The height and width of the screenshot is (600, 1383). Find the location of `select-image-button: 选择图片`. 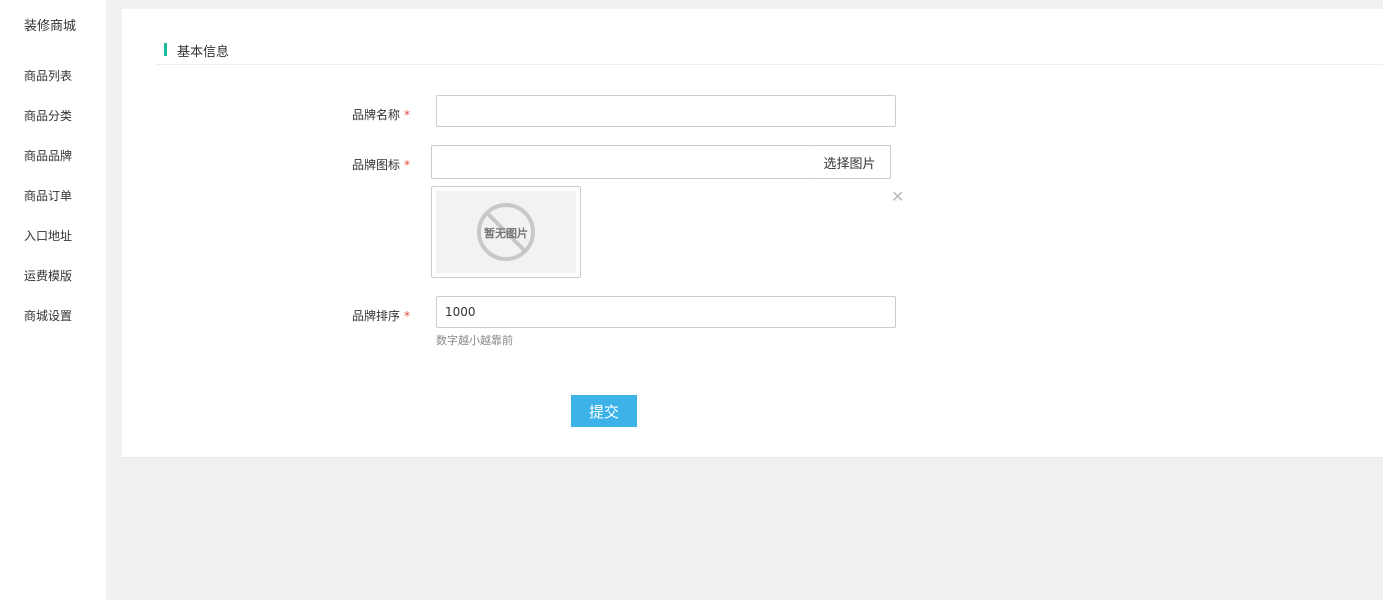

select-image-button: 选择图片 is located at coordinates (850, 162).